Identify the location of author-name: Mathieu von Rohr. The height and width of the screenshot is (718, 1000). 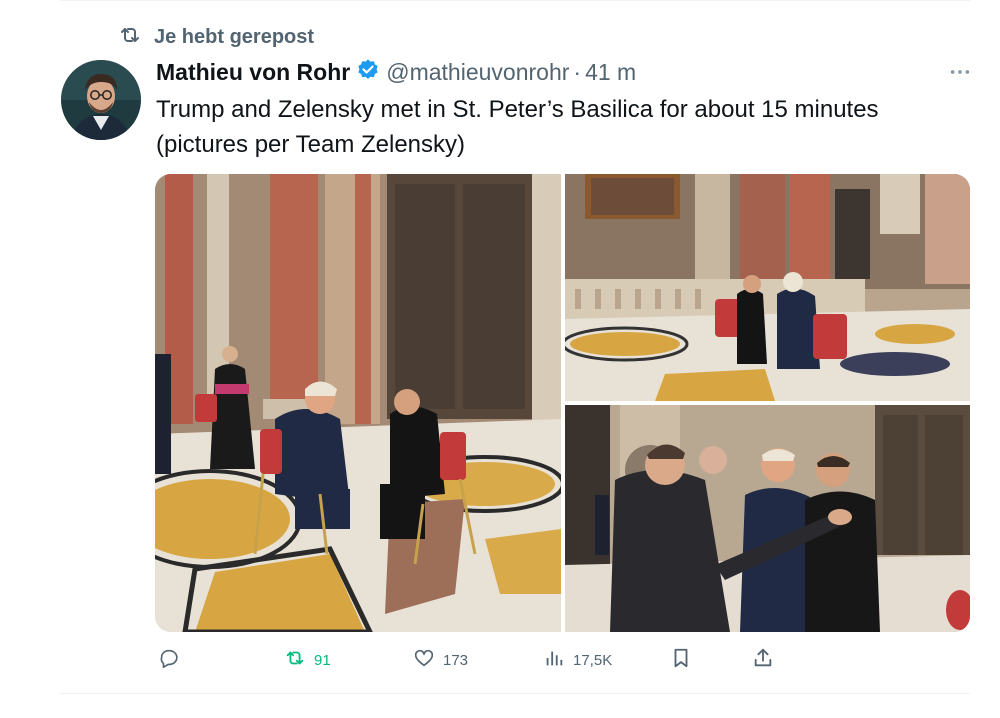
(253, 72).